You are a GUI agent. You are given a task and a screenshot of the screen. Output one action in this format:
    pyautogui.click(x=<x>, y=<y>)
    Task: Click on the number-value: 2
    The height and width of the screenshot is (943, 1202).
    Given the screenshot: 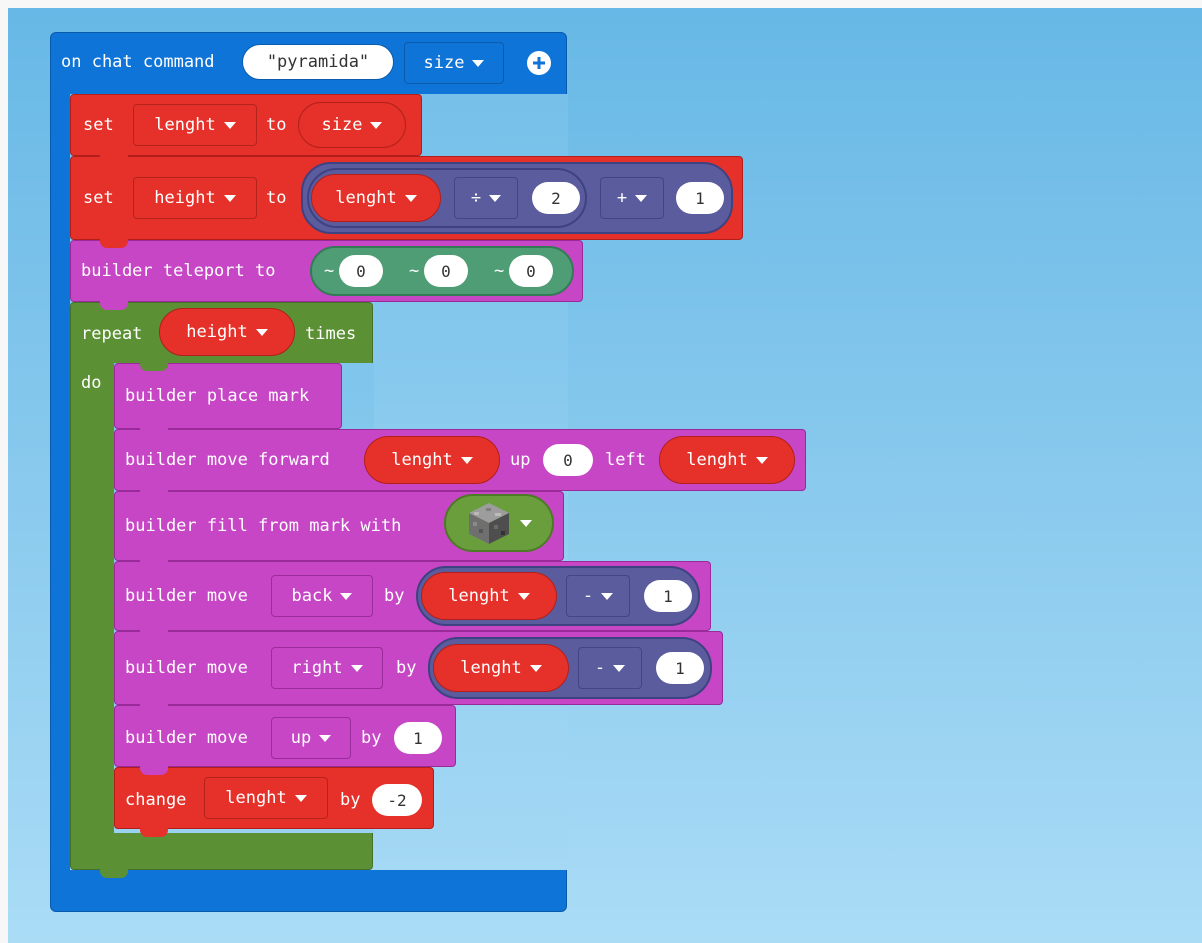 What is the action you would take?
    pyautogui.click(x=556, y=198)
    